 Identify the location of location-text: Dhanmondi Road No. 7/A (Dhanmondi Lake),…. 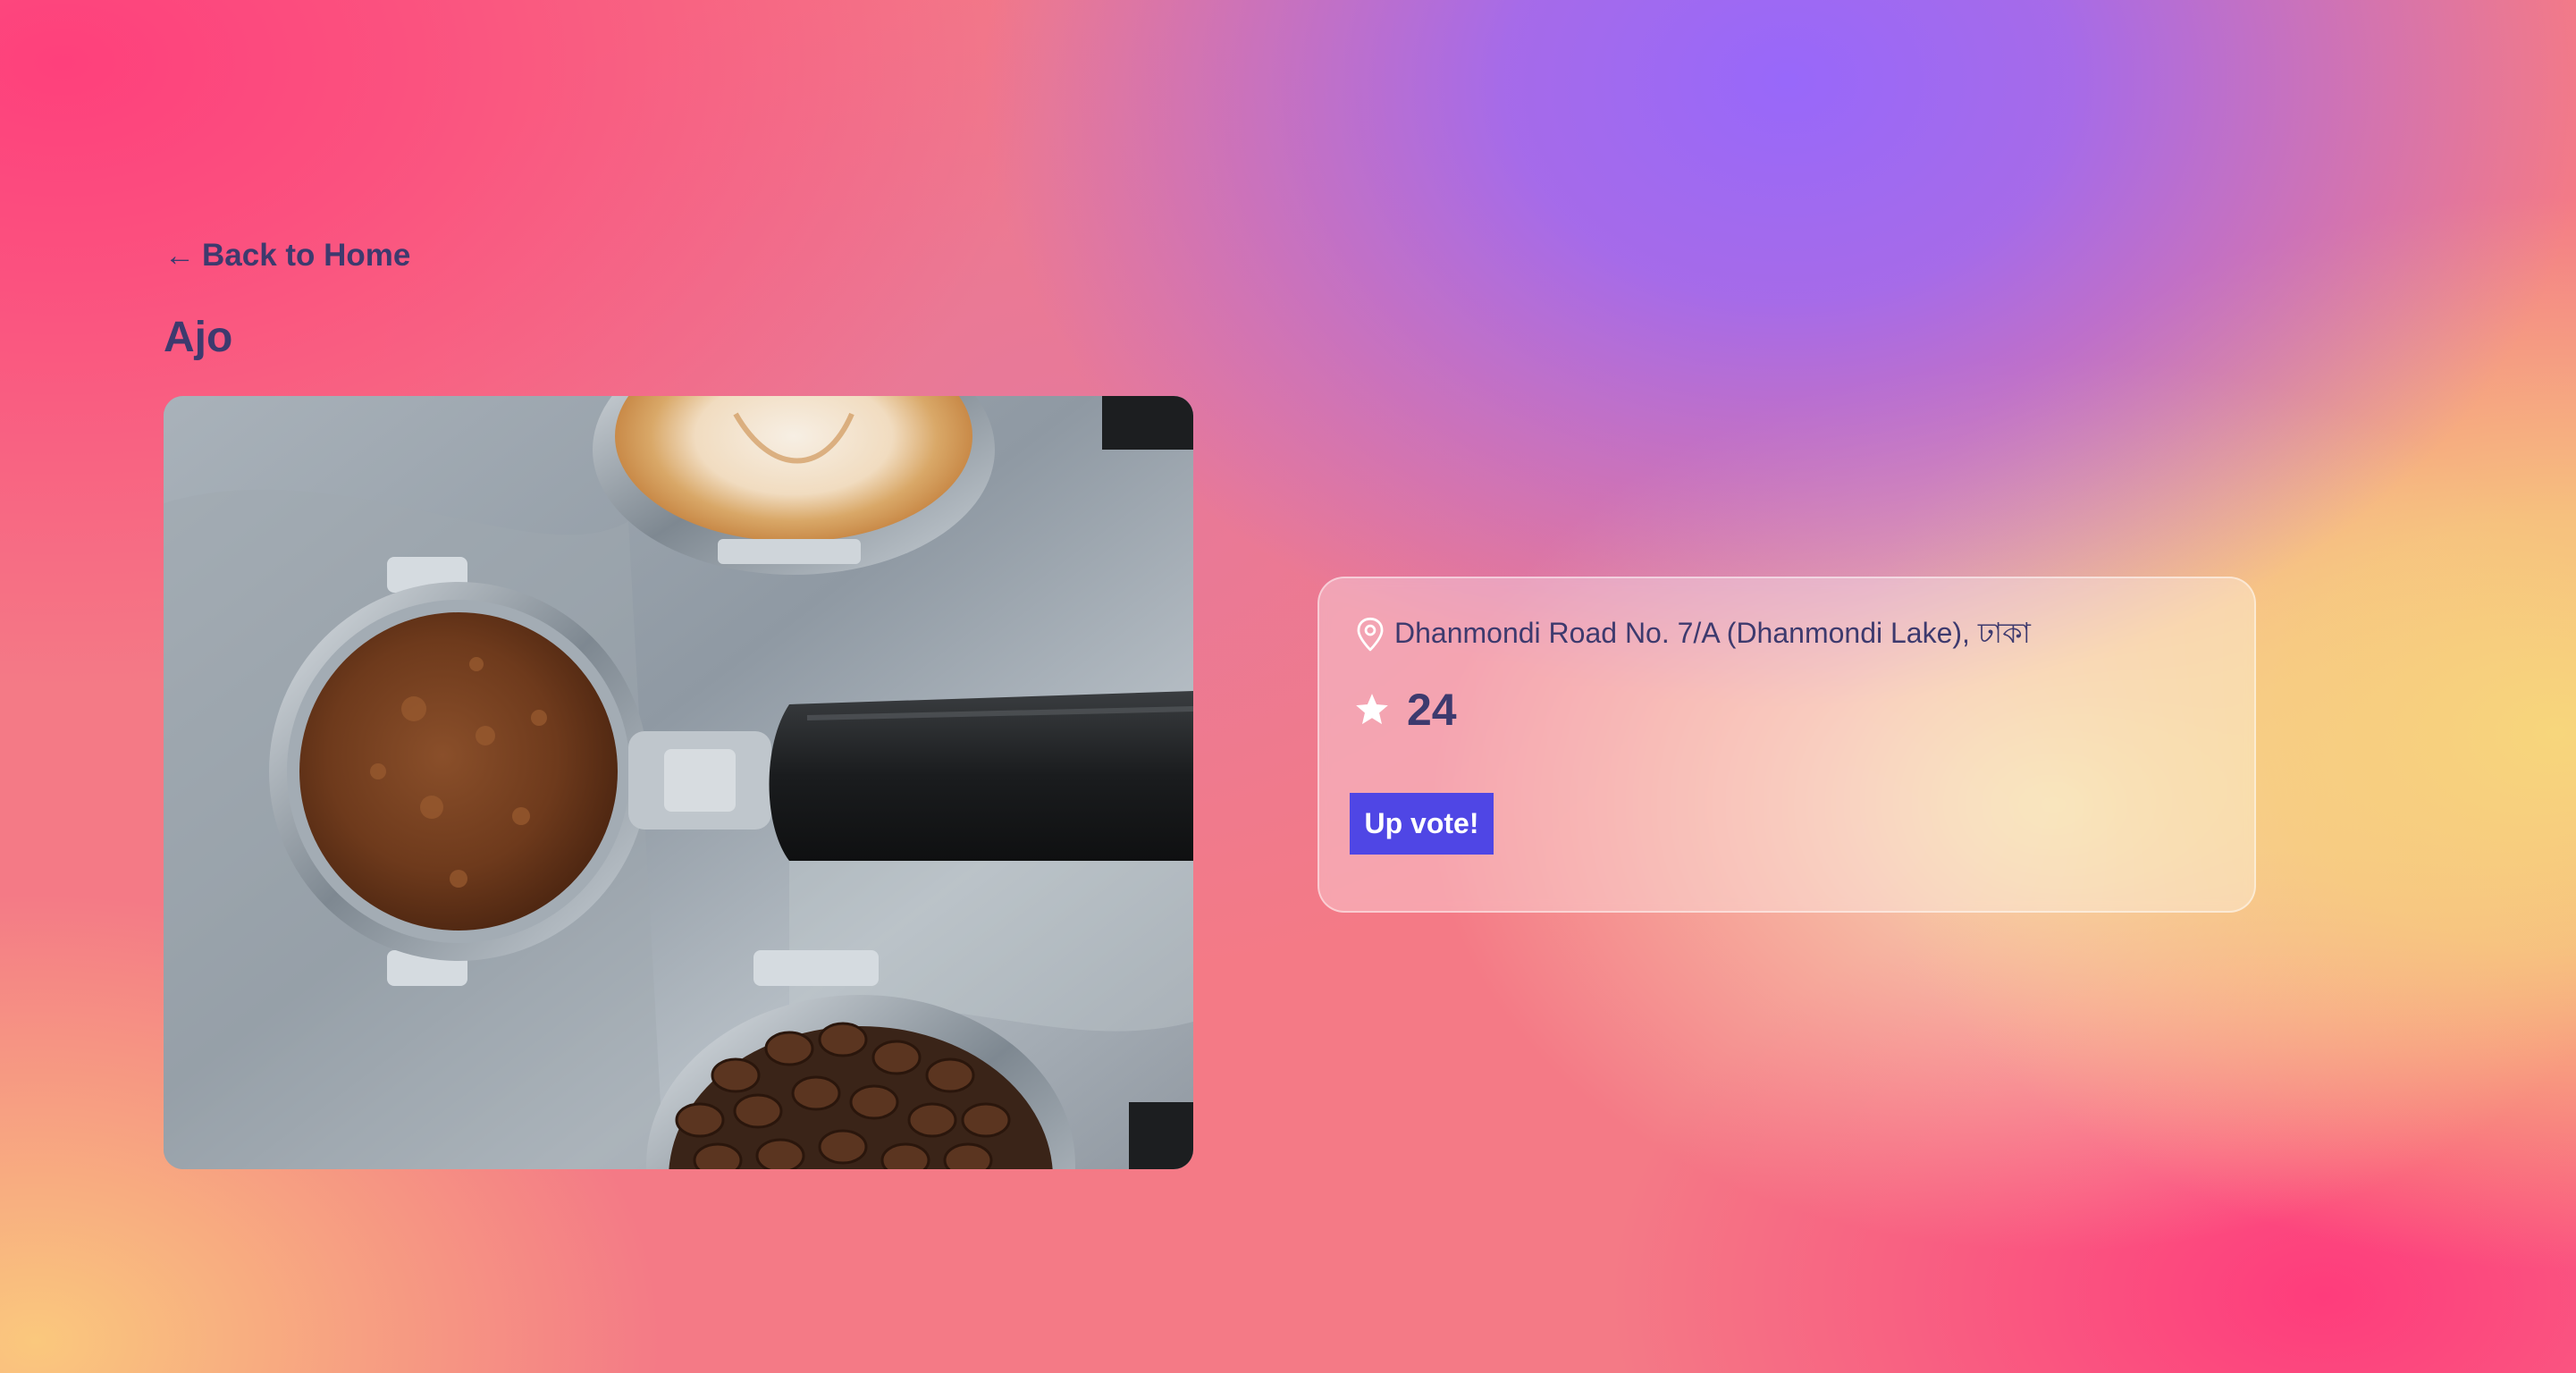
(1713, 633).